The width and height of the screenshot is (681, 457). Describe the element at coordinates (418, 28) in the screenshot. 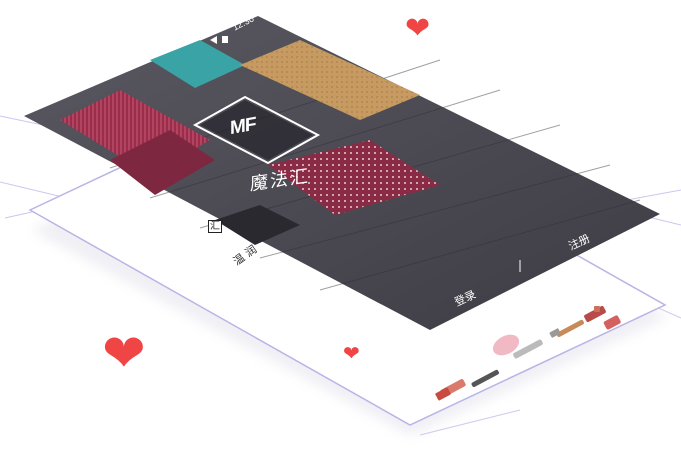

I see `heart-icon-top: ❤` at that location.